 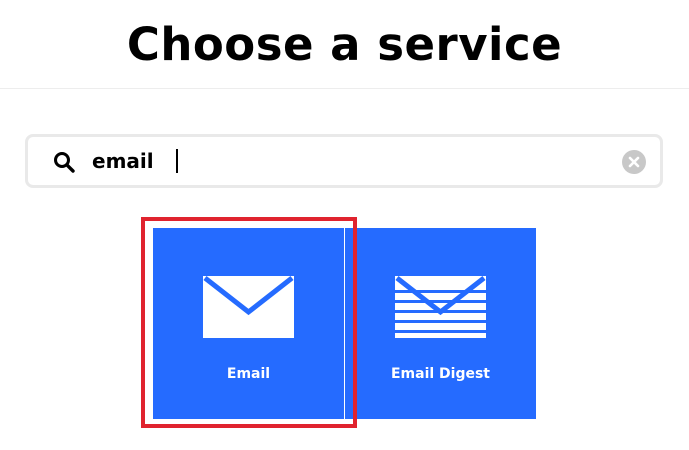 I want to click on search-icon, so click(x=64, y=162).